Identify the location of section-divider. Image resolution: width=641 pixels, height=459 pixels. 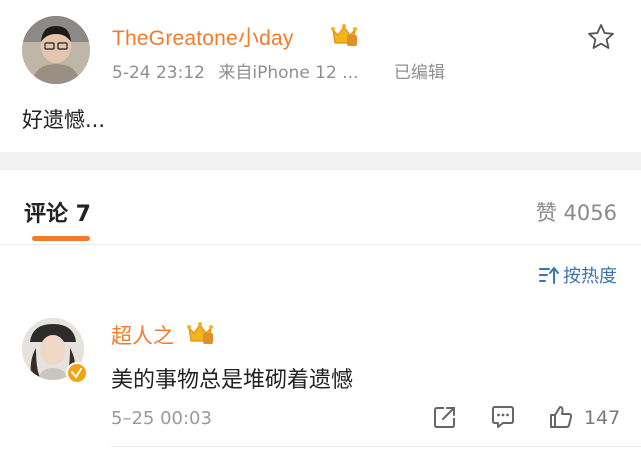
(320, 161).